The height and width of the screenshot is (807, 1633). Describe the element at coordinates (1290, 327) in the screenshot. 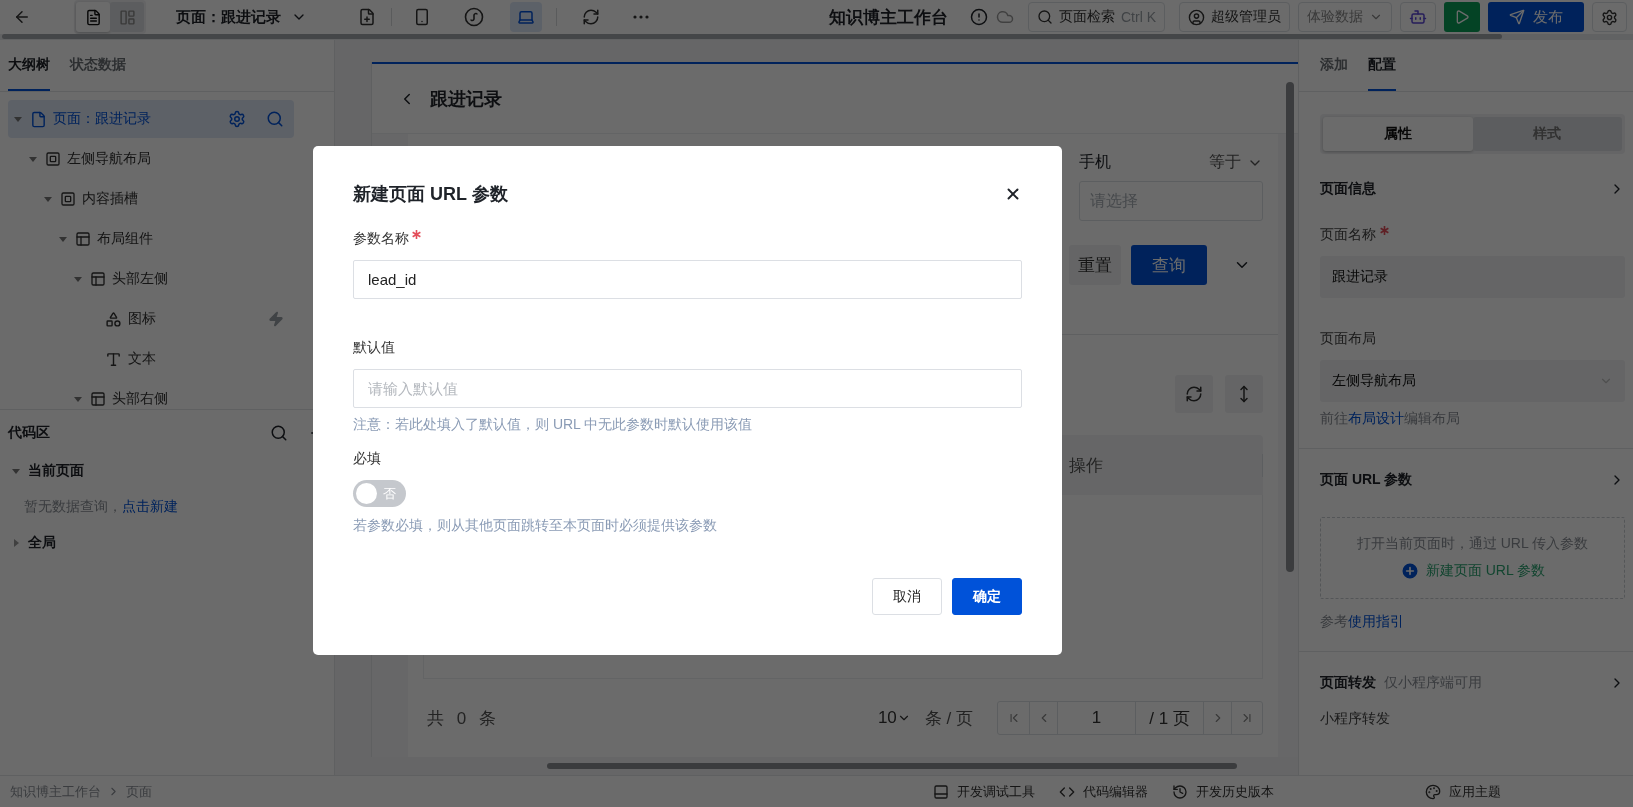

I see `vertical-scrollbar` at that location.